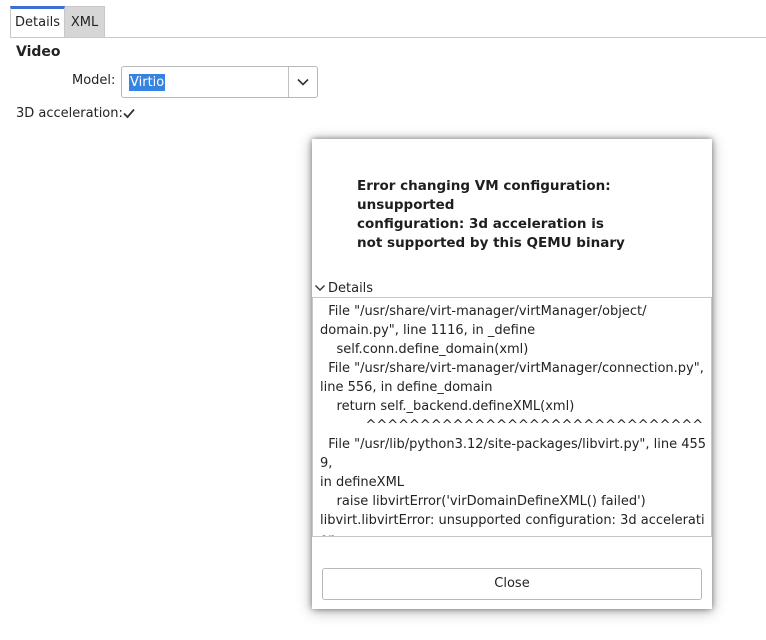 Image resolution: width=766 pixels, height=640 pixels. Describe the element at coordinates (350, 288) in the screenshot. I see `details-expander-label: Details` at that location.